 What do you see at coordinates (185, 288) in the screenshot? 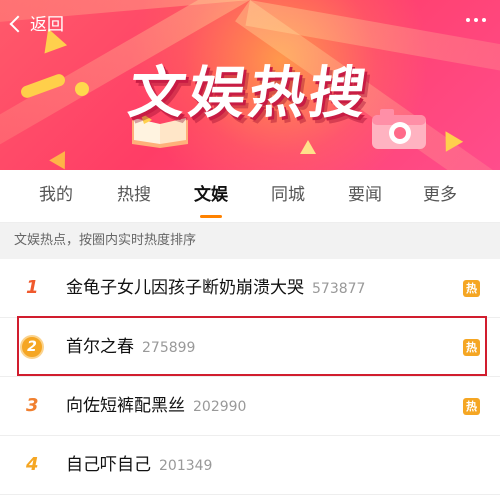
I see `topic-text: 金龟子女儿因孩子断奶崩溃大哭` at bounding box center [185, 288].